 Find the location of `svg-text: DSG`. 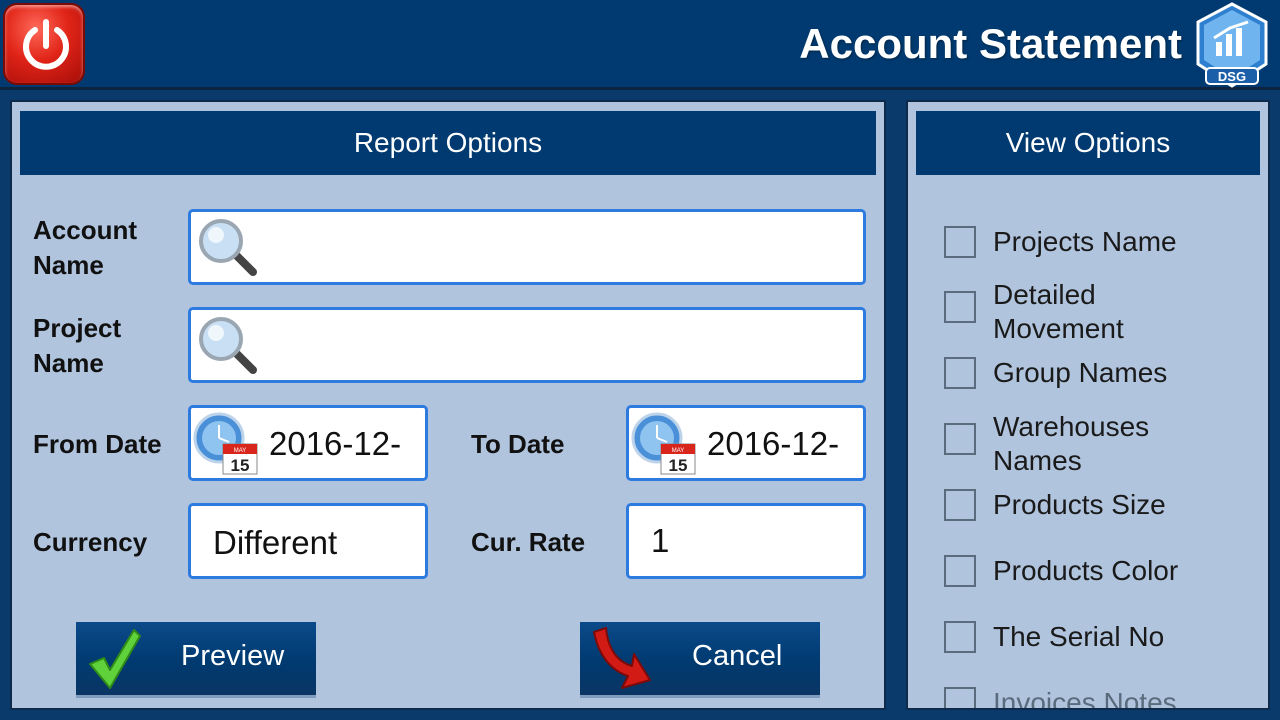

svg-text: DSG is located at coordinates (1232, 76).